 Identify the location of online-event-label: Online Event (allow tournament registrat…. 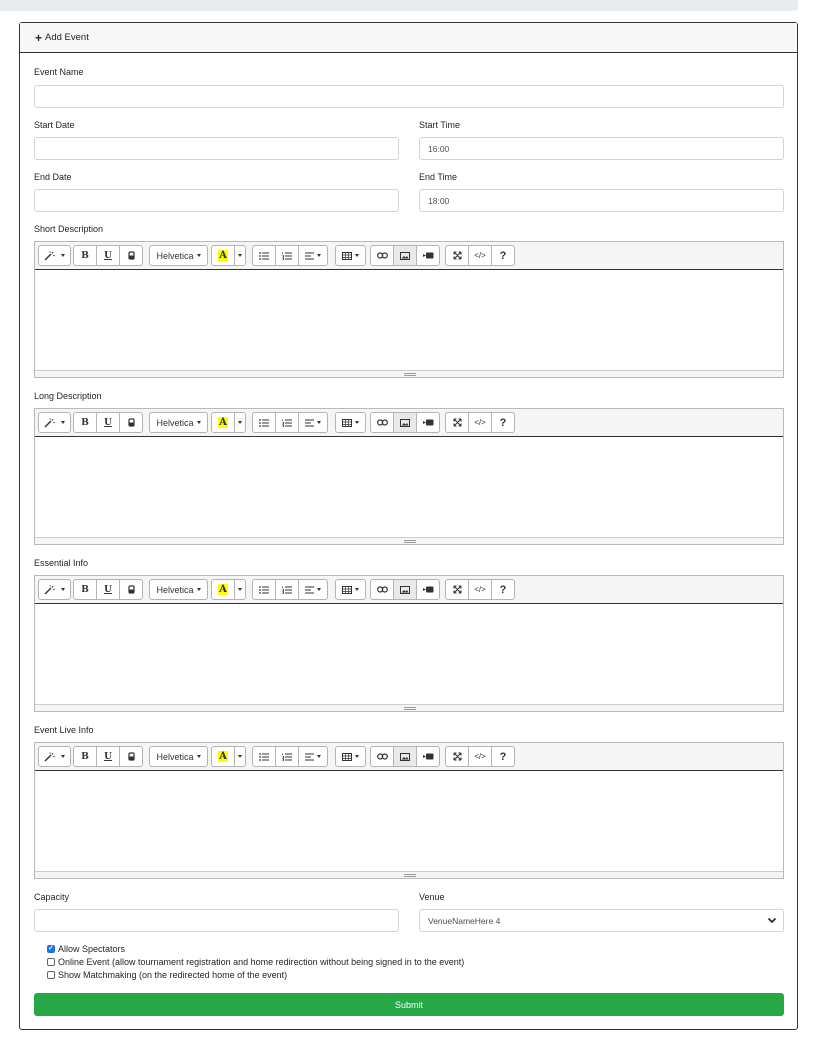
(261, 961).